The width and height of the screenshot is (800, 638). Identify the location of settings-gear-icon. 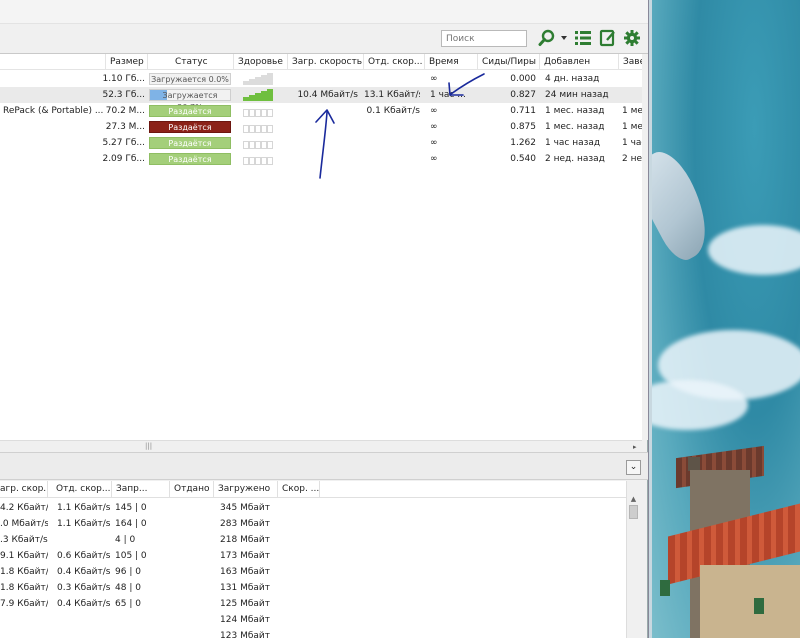
(632, 38).